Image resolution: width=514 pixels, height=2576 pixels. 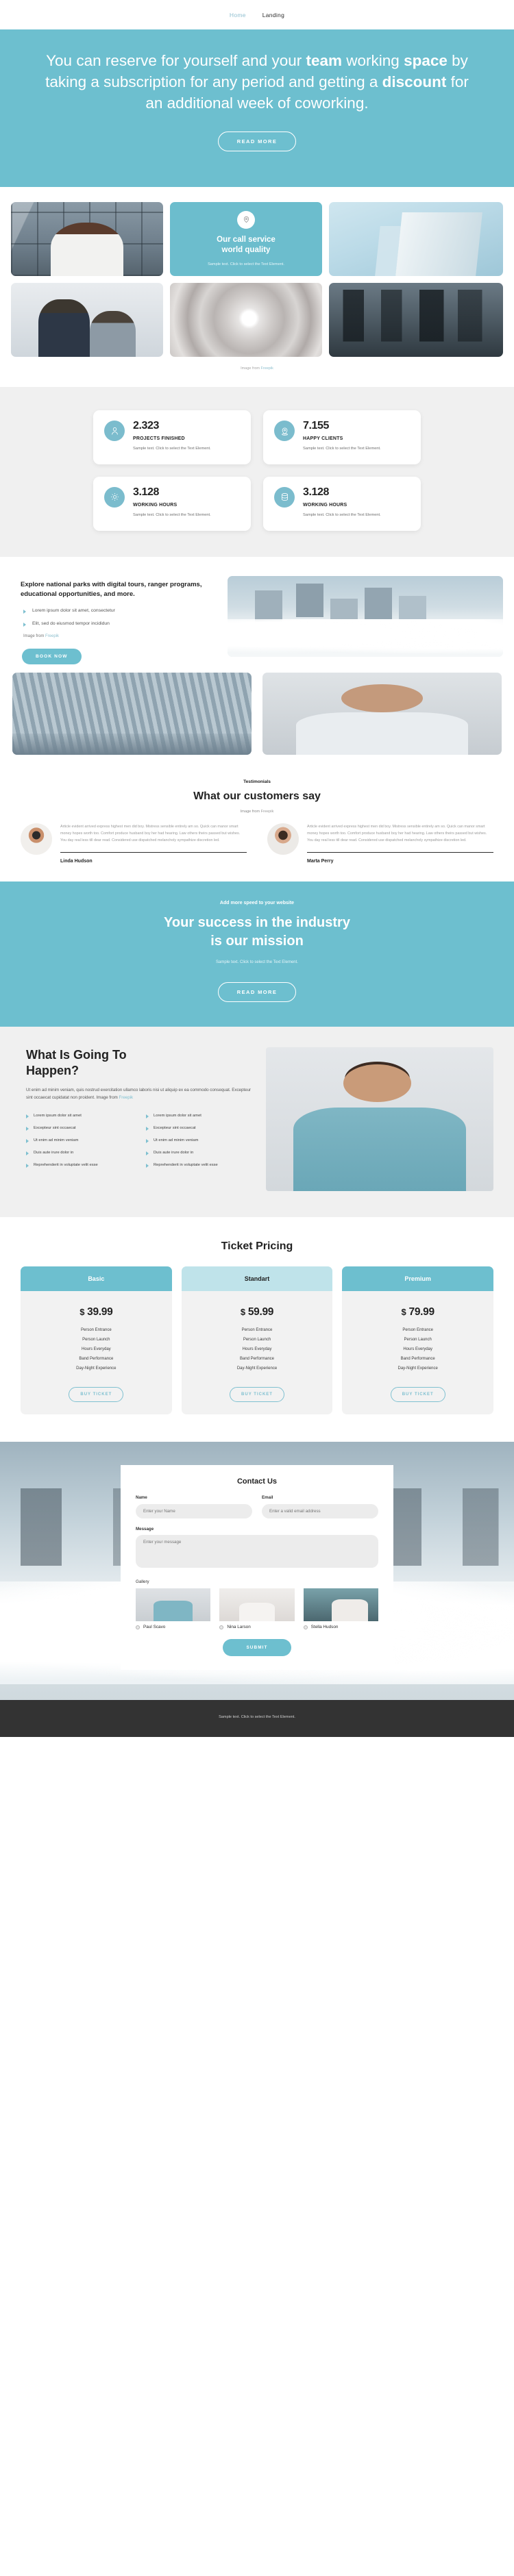 I want to click on testimonials-credit-link: Freepik, so click(x=267, y=812).